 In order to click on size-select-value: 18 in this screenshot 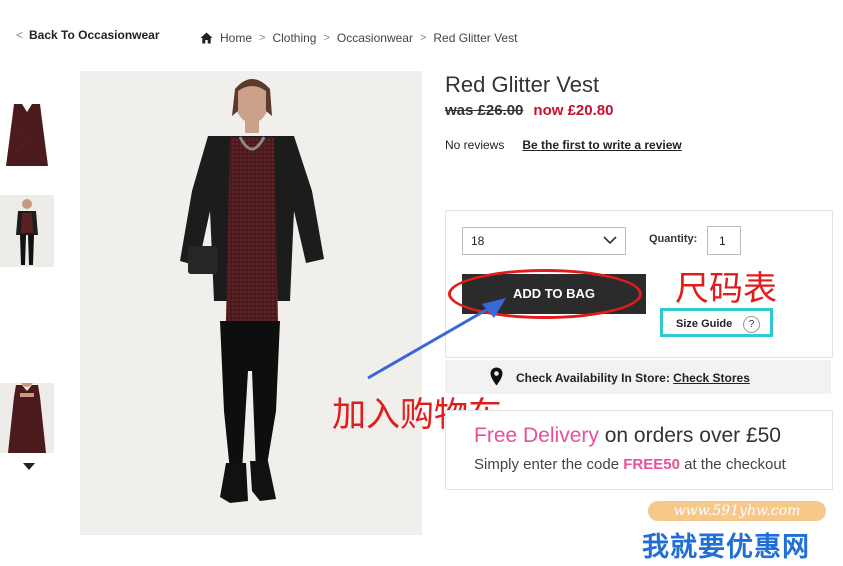, I will do `click(478, 241)`.